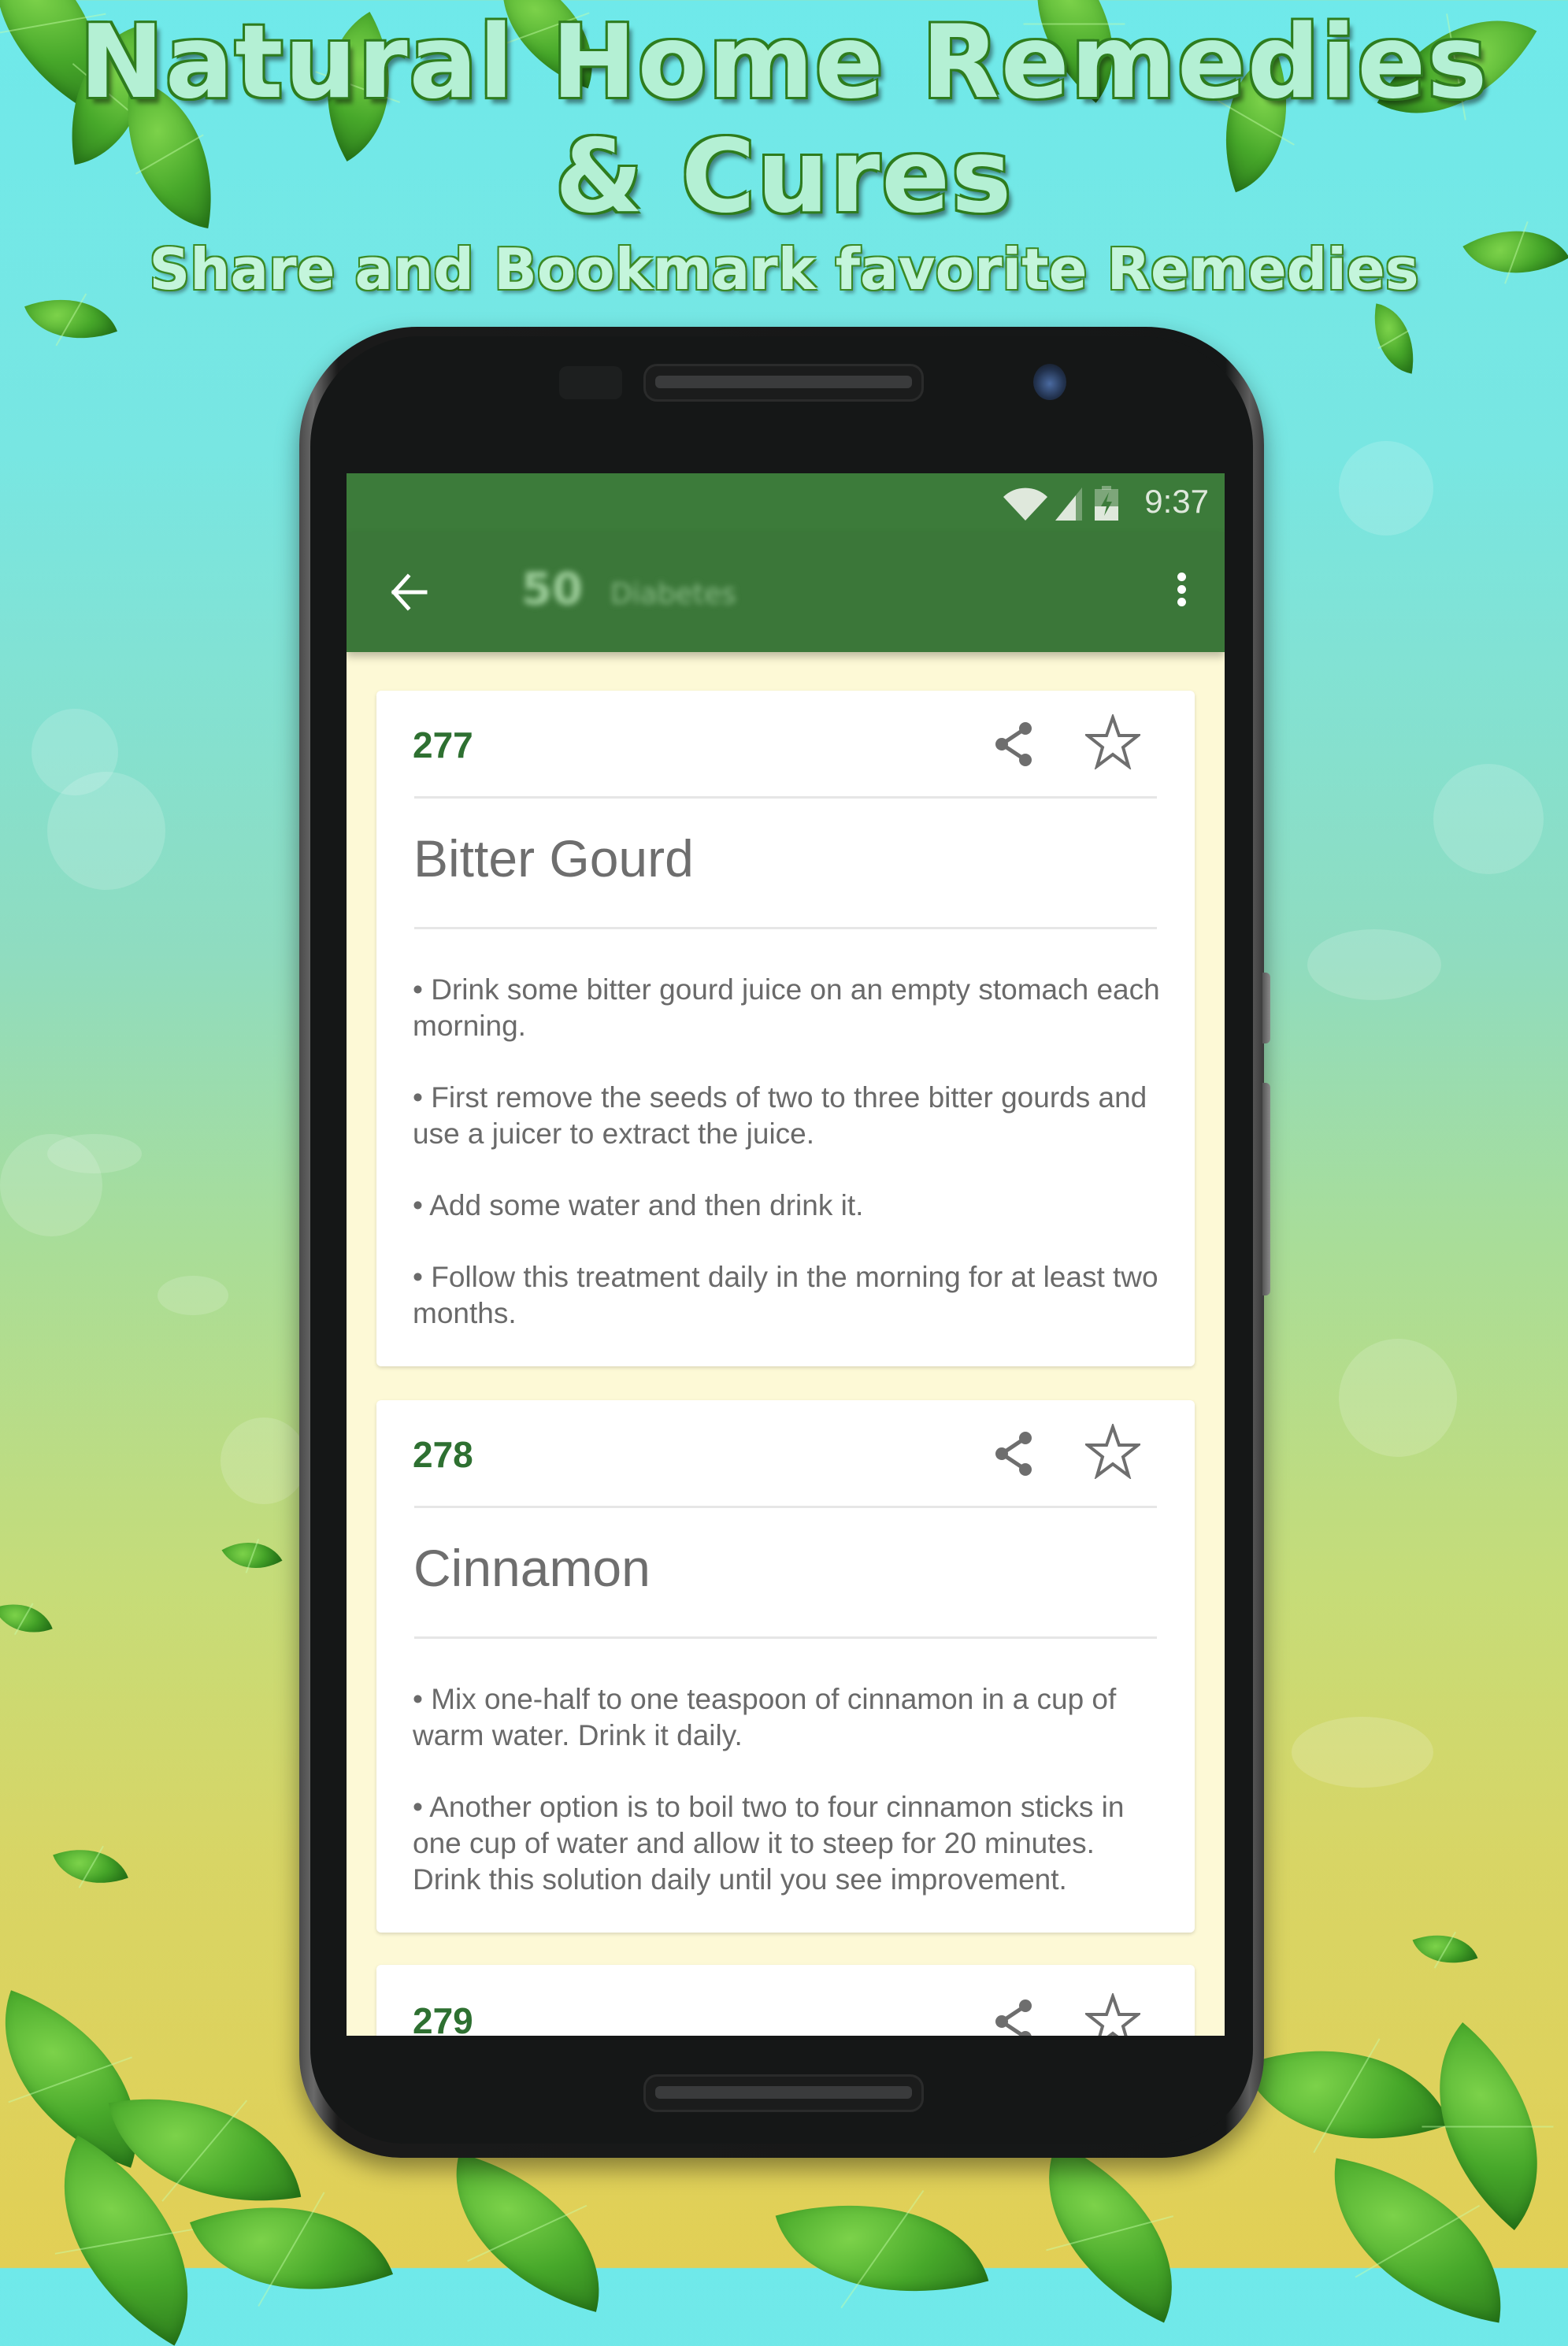 This screenshot has height=2346, width=1568. Describe the element at coordinates (553, 858) in the screenshot. I see `remedy-title: Bitter Gourd` at that location.